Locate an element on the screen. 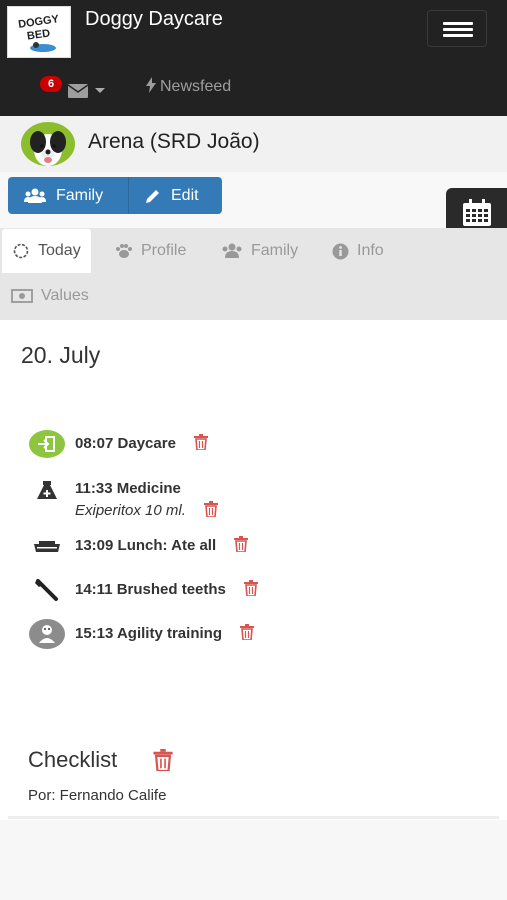  bolt-icon is located at coordinates (151, 85).